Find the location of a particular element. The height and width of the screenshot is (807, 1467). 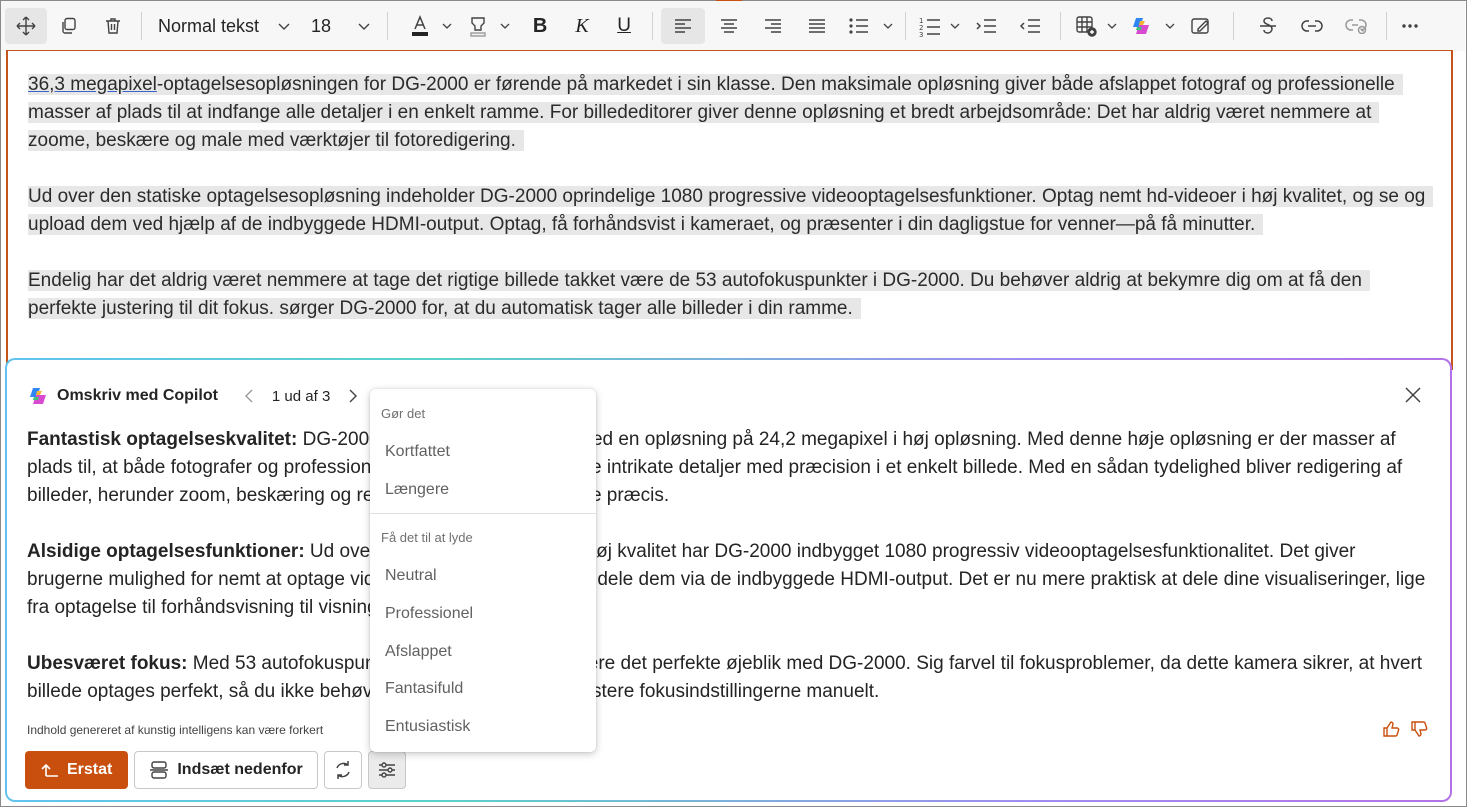

sliders-icon is located at coordinates (386, 770).